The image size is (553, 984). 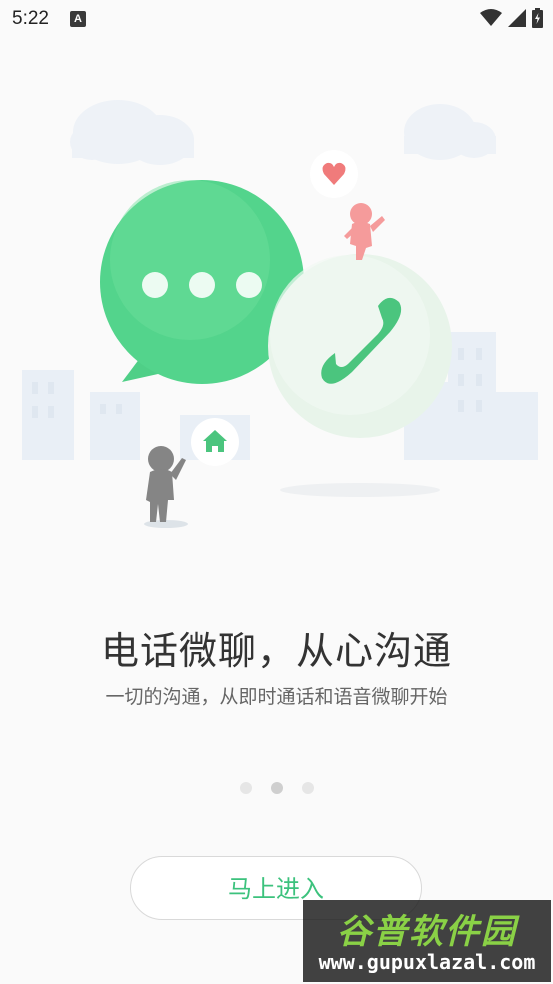 I want to click on phone-circle, so click(x=360, y=346).